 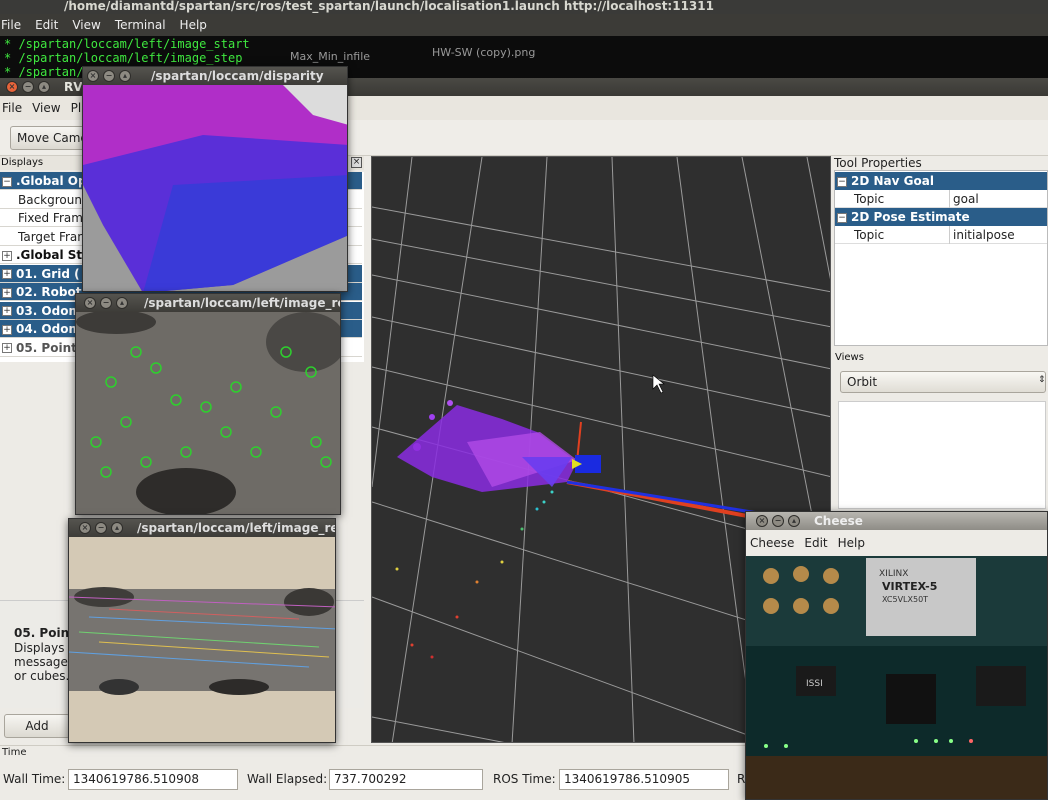 What do you see at coordinates (941, 199) in the screenshot?
I see `tool-prop-row: Topic goal` at bounding box center [941, 199].